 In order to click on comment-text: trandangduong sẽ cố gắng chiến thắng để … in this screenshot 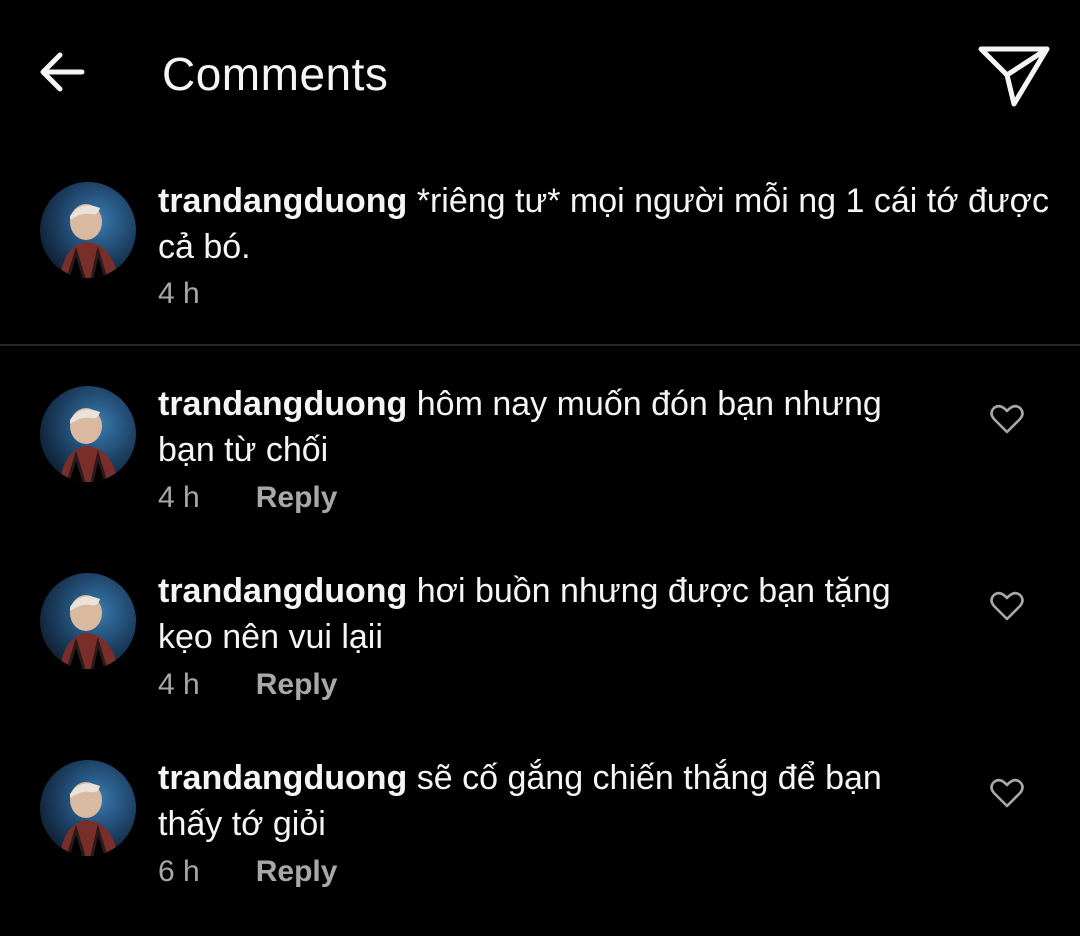, I will do `click(538, 801)`.